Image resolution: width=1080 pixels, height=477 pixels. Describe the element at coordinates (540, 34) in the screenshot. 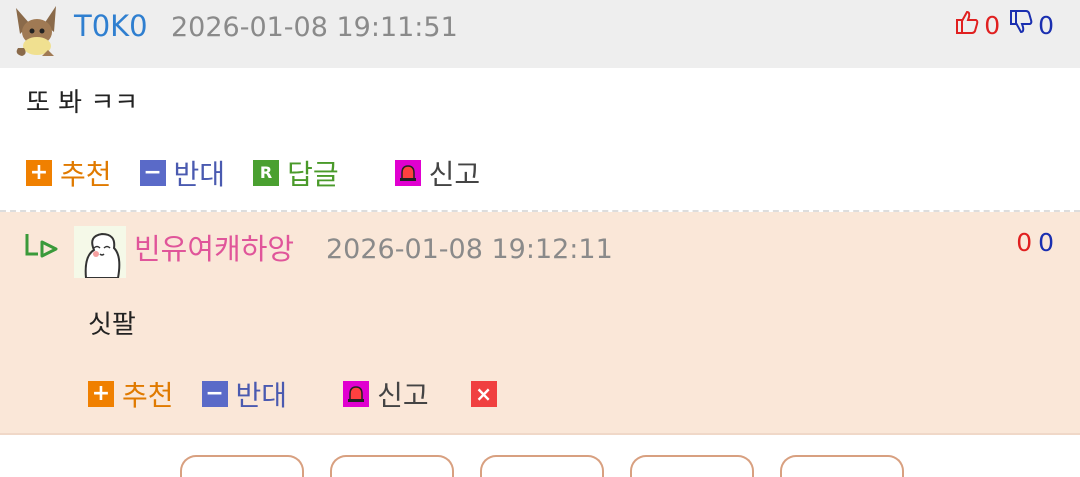

I see `comment-header: T0K0 2026-01-08 19:11:51 0 0` at that location.